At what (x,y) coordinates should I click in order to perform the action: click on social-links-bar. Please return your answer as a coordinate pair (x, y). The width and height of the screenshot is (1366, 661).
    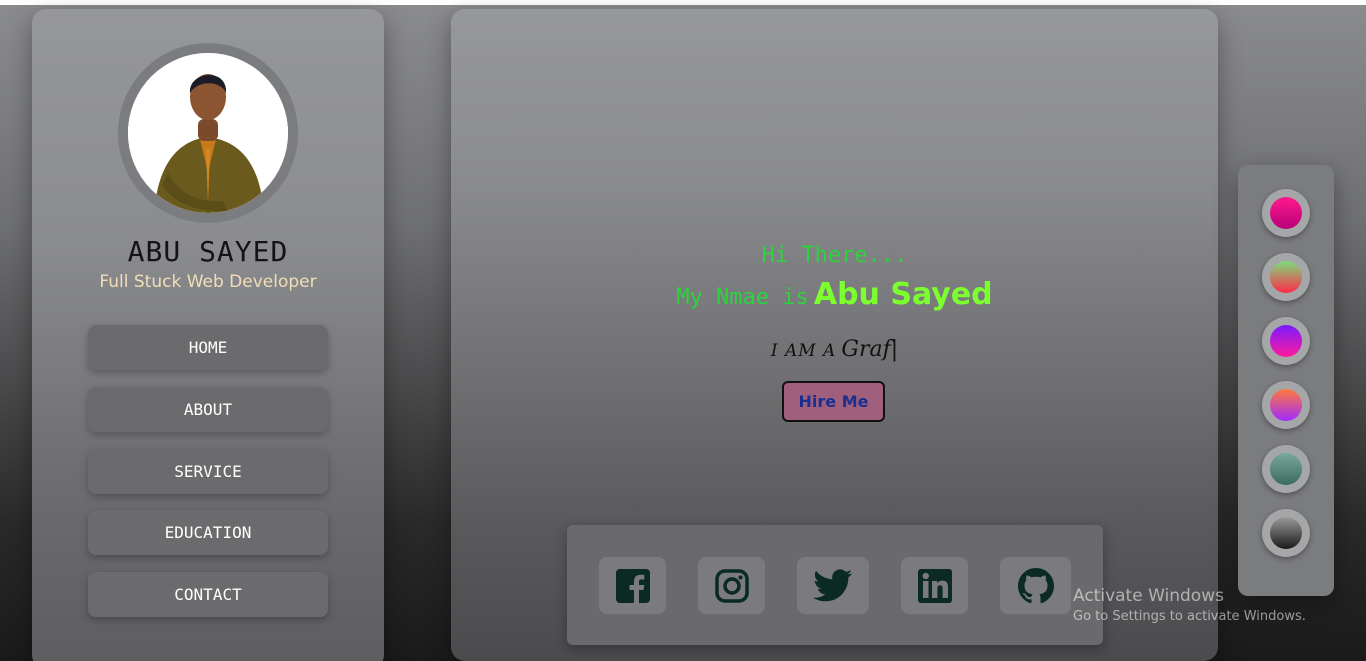
    Looking at the image, I should click on (835, 585).